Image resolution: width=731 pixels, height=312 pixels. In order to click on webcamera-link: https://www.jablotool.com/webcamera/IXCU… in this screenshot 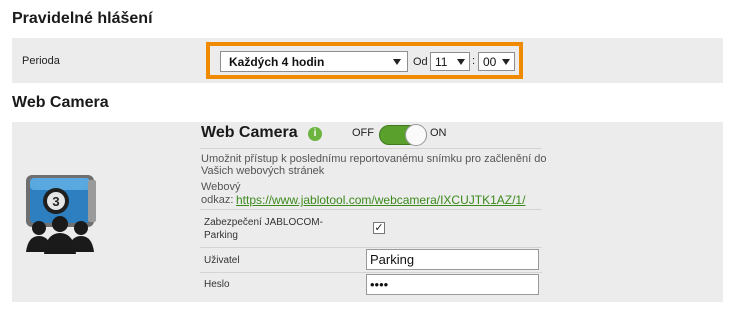, I will do `click(380, 200)`.